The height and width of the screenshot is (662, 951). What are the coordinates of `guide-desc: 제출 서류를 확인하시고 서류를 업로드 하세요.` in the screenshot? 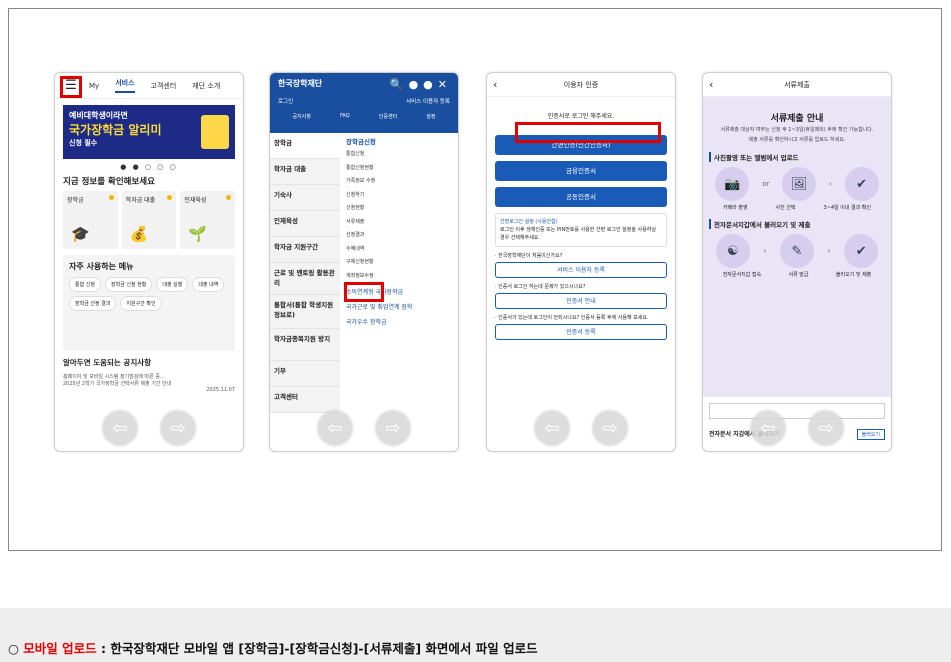 It's located at (797, 140).